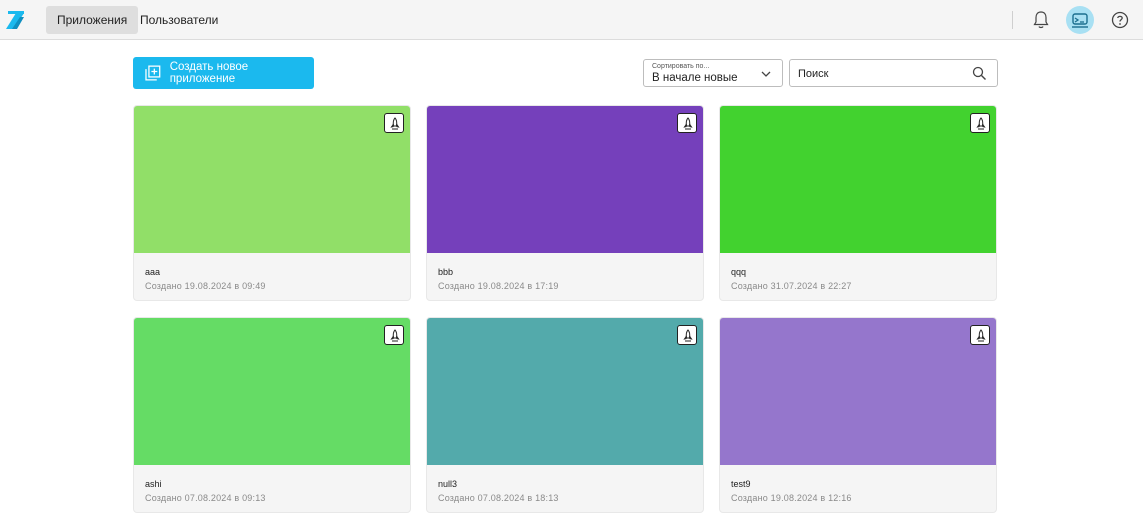 This screenshot has width=1143, height=516. I want to click on sort-select: Сортировать по... В начале новые, so click(713, 73).